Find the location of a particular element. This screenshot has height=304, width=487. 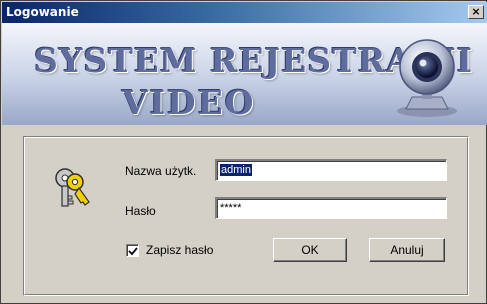

checkmark-icon is located at coordinates (133, 251).